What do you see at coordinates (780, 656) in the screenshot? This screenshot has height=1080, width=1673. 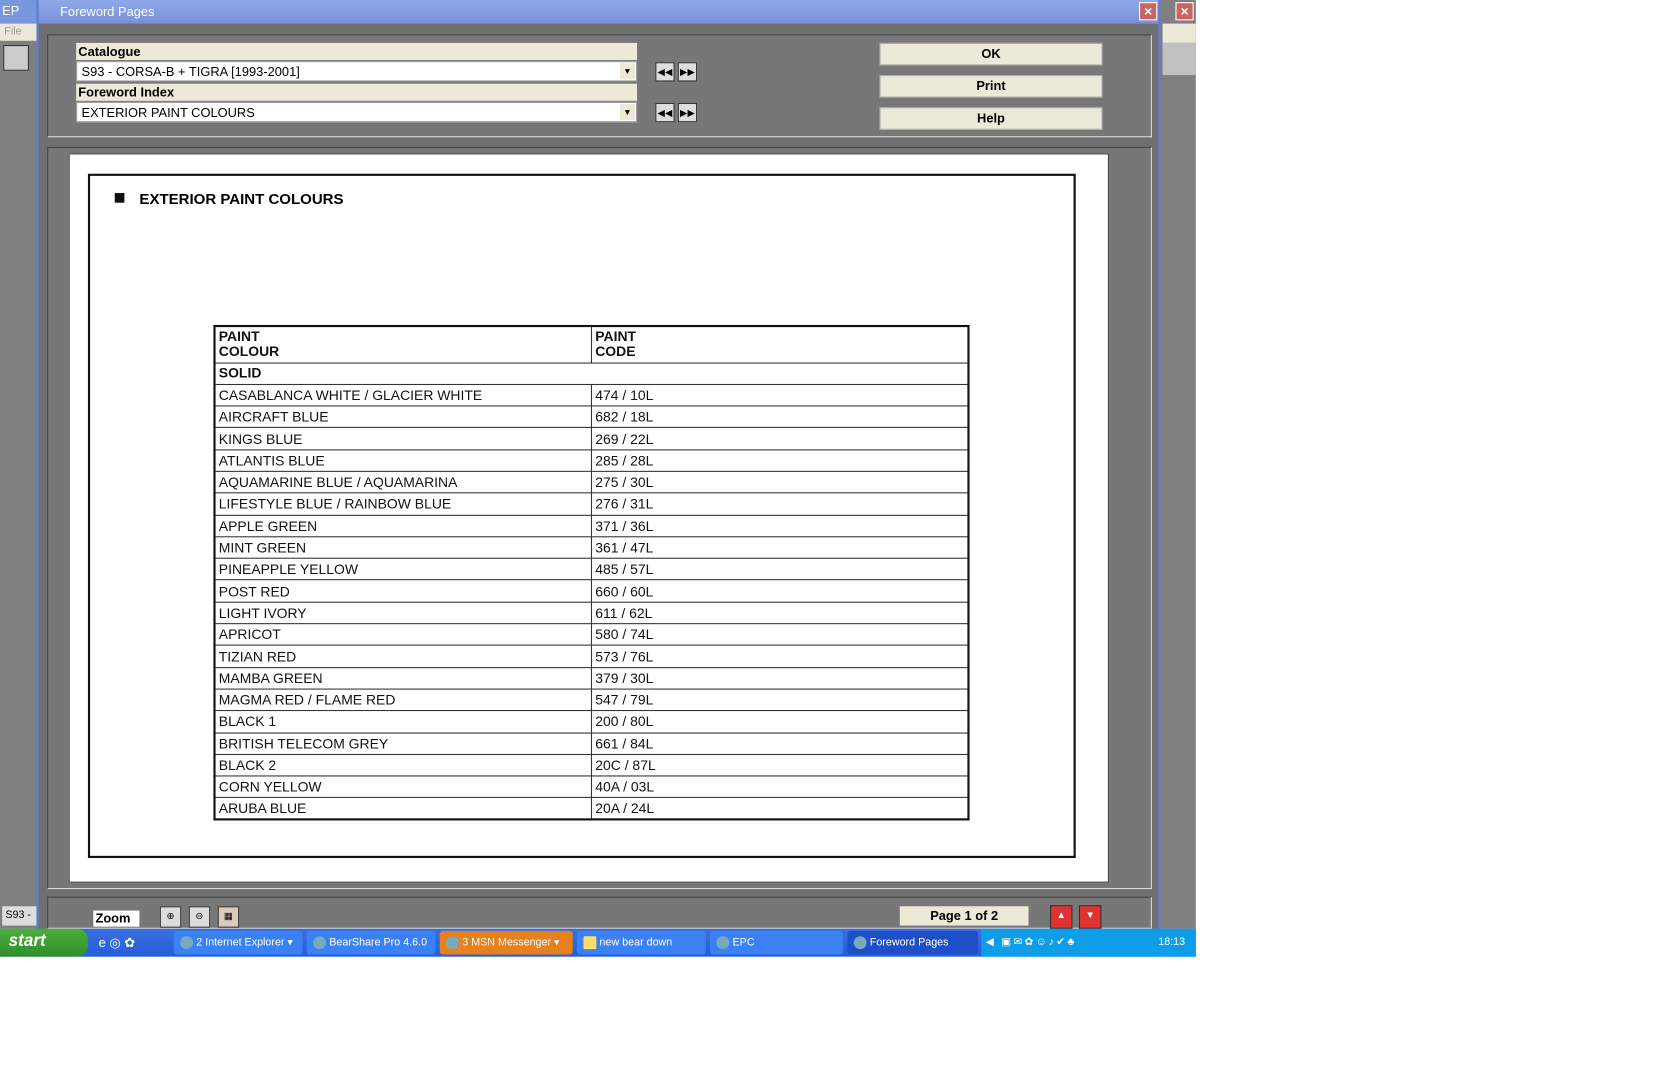 I see `paint-code: 573 / 76L` at bounding box center [780, 656].